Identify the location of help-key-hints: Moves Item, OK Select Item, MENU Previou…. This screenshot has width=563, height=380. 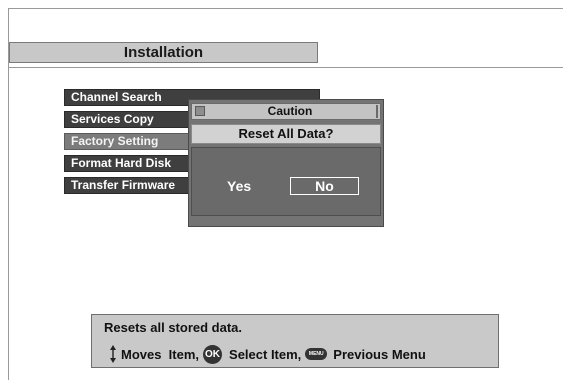
(268, 354).